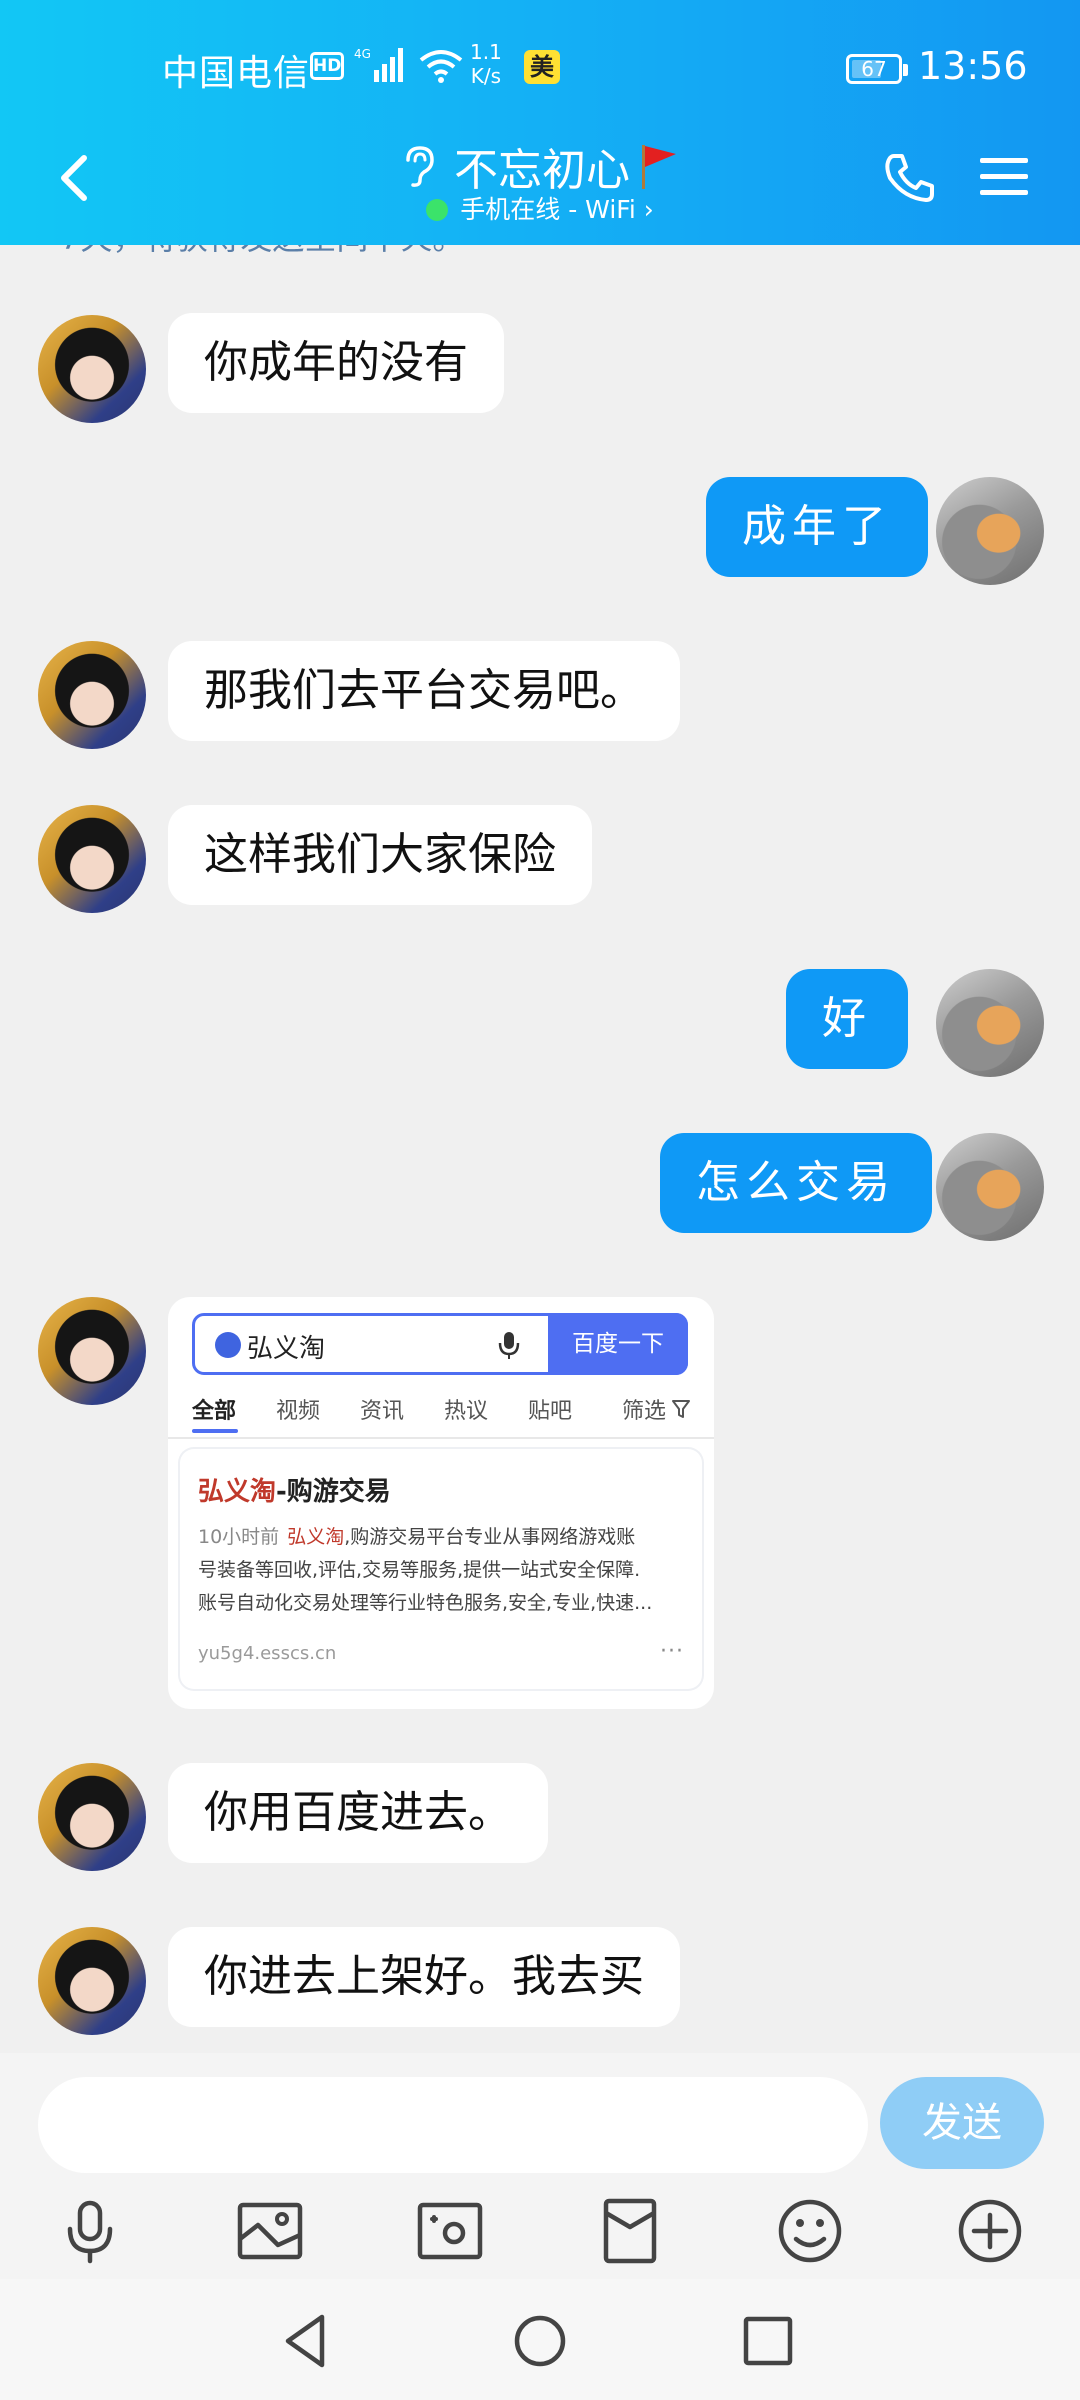 This screenshot has width=1080, height=2400. What do you see at coordinates (440, 1344) in the screenshot?
I see `baidu-search-box: 弘义淘 百度一下` at bounding box center [440, 1344].